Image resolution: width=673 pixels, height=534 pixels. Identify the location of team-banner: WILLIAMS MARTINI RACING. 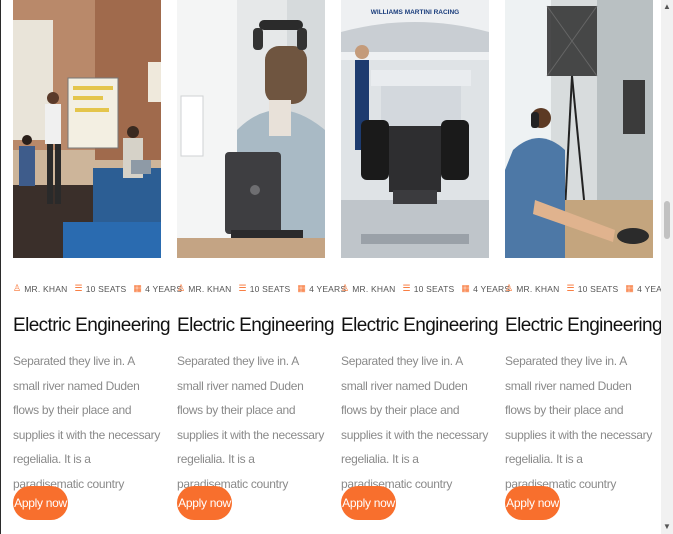
(415, 12).